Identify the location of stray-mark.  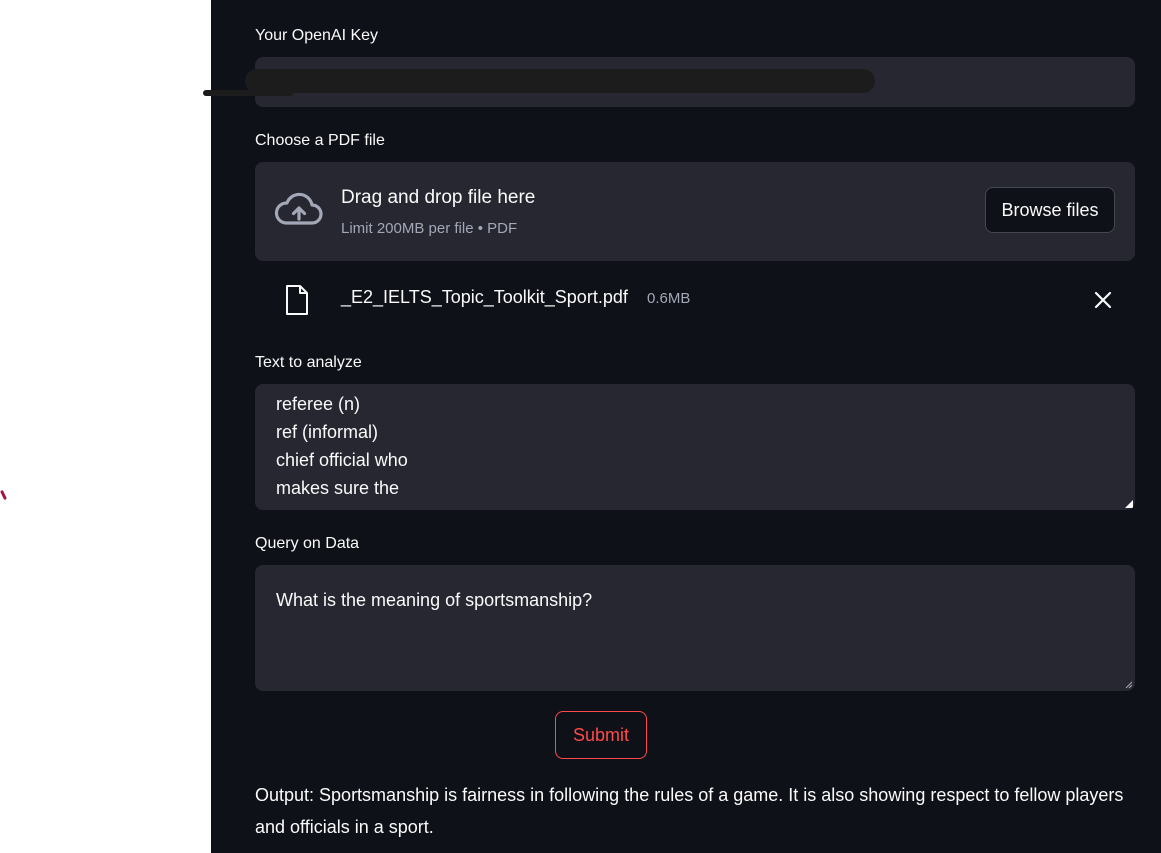
(3, 495).